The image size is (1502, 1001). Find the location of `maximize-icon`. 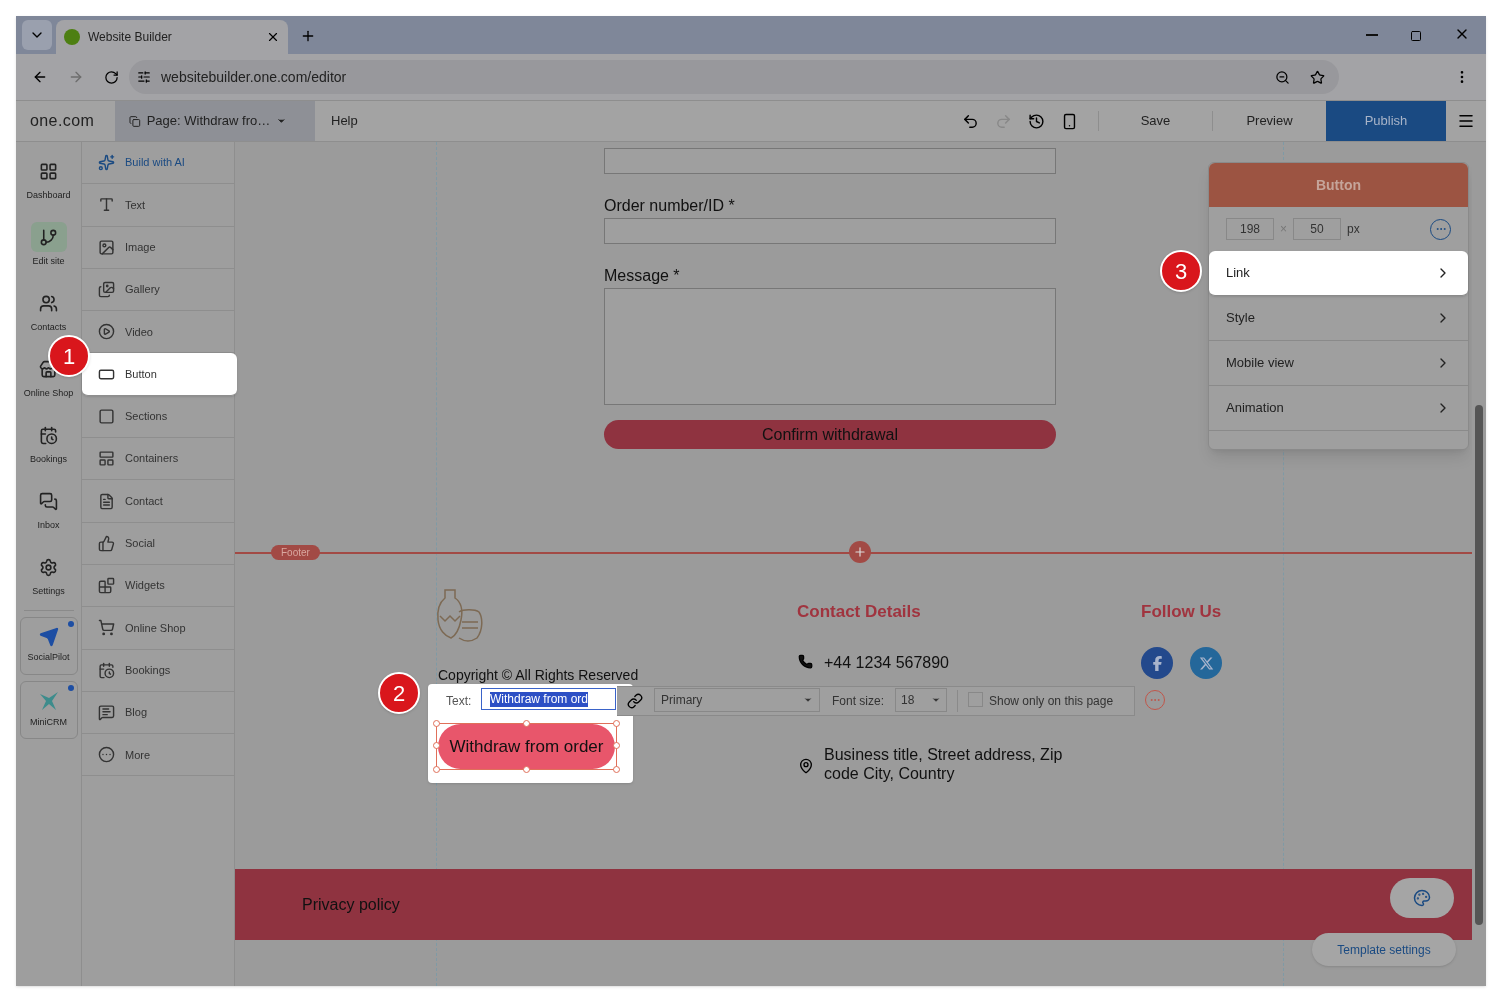

maximize-icon is located at coordinates (1416, 36).